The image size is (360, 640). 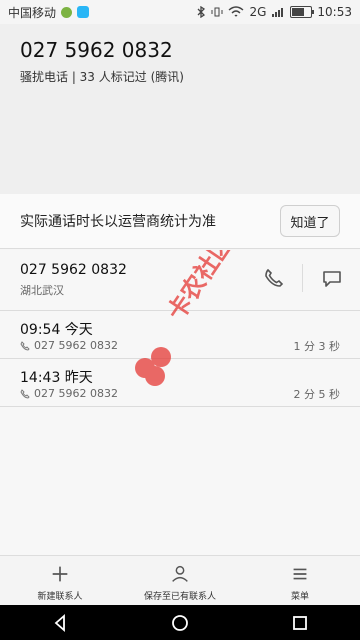 I want to click on system-navigation-bar, so click(x=180, y=622).